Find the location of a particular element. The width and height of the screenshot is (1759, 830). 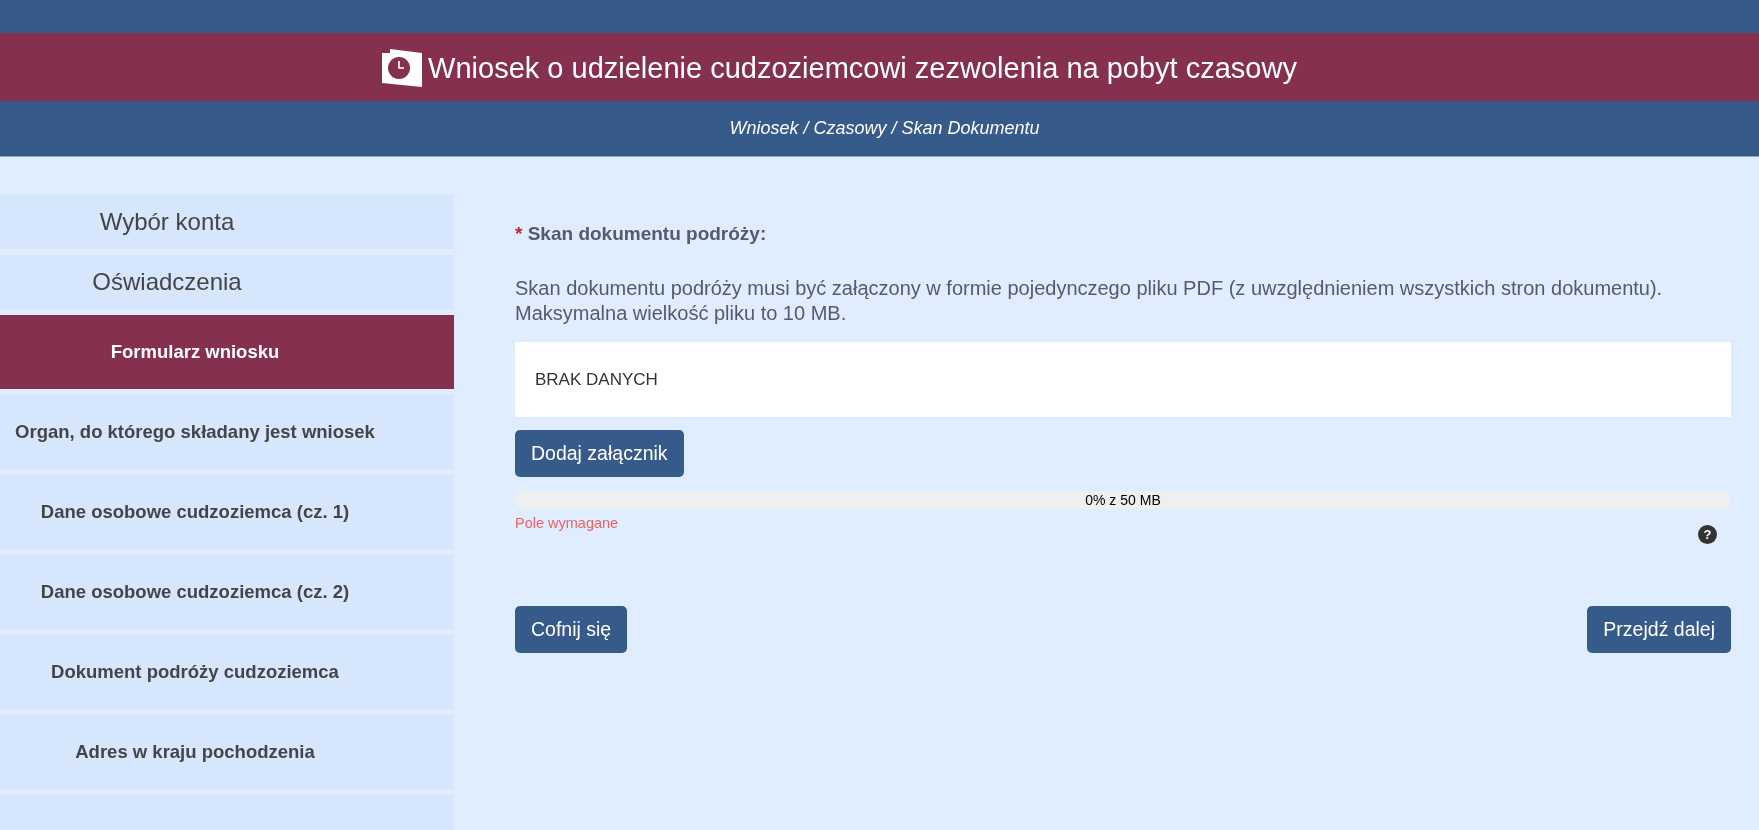

required-mark: * is located at coordinates (519, 233).